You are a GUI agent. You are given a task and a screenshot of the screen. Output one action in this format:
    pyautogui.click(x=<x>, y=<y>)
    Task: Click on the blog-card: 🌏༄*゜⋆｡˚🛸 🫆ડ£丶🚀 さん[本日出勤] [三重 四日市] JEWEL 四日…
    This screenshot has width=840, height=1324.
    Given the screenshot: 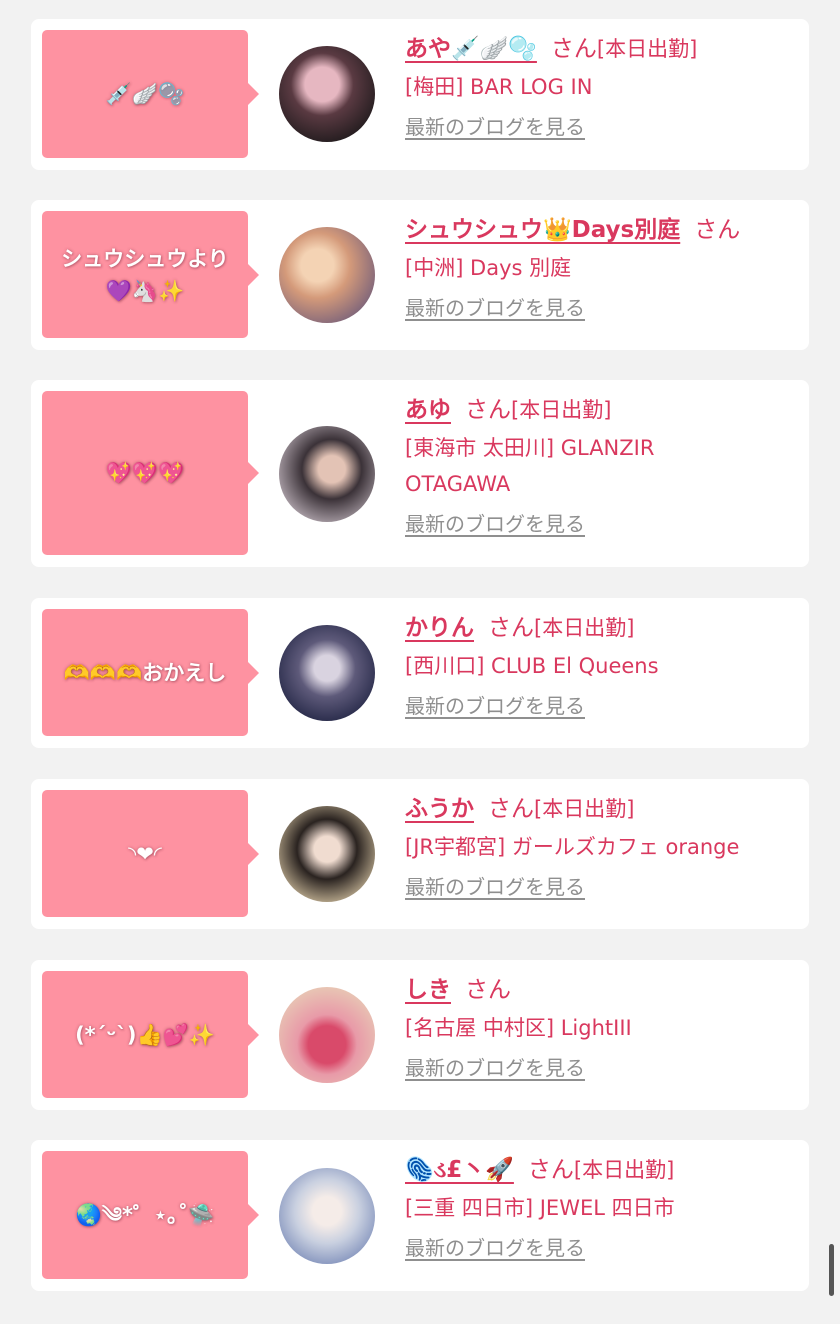 What is the action you would take?
    pyautogui.click(x=420, y=1215)
    